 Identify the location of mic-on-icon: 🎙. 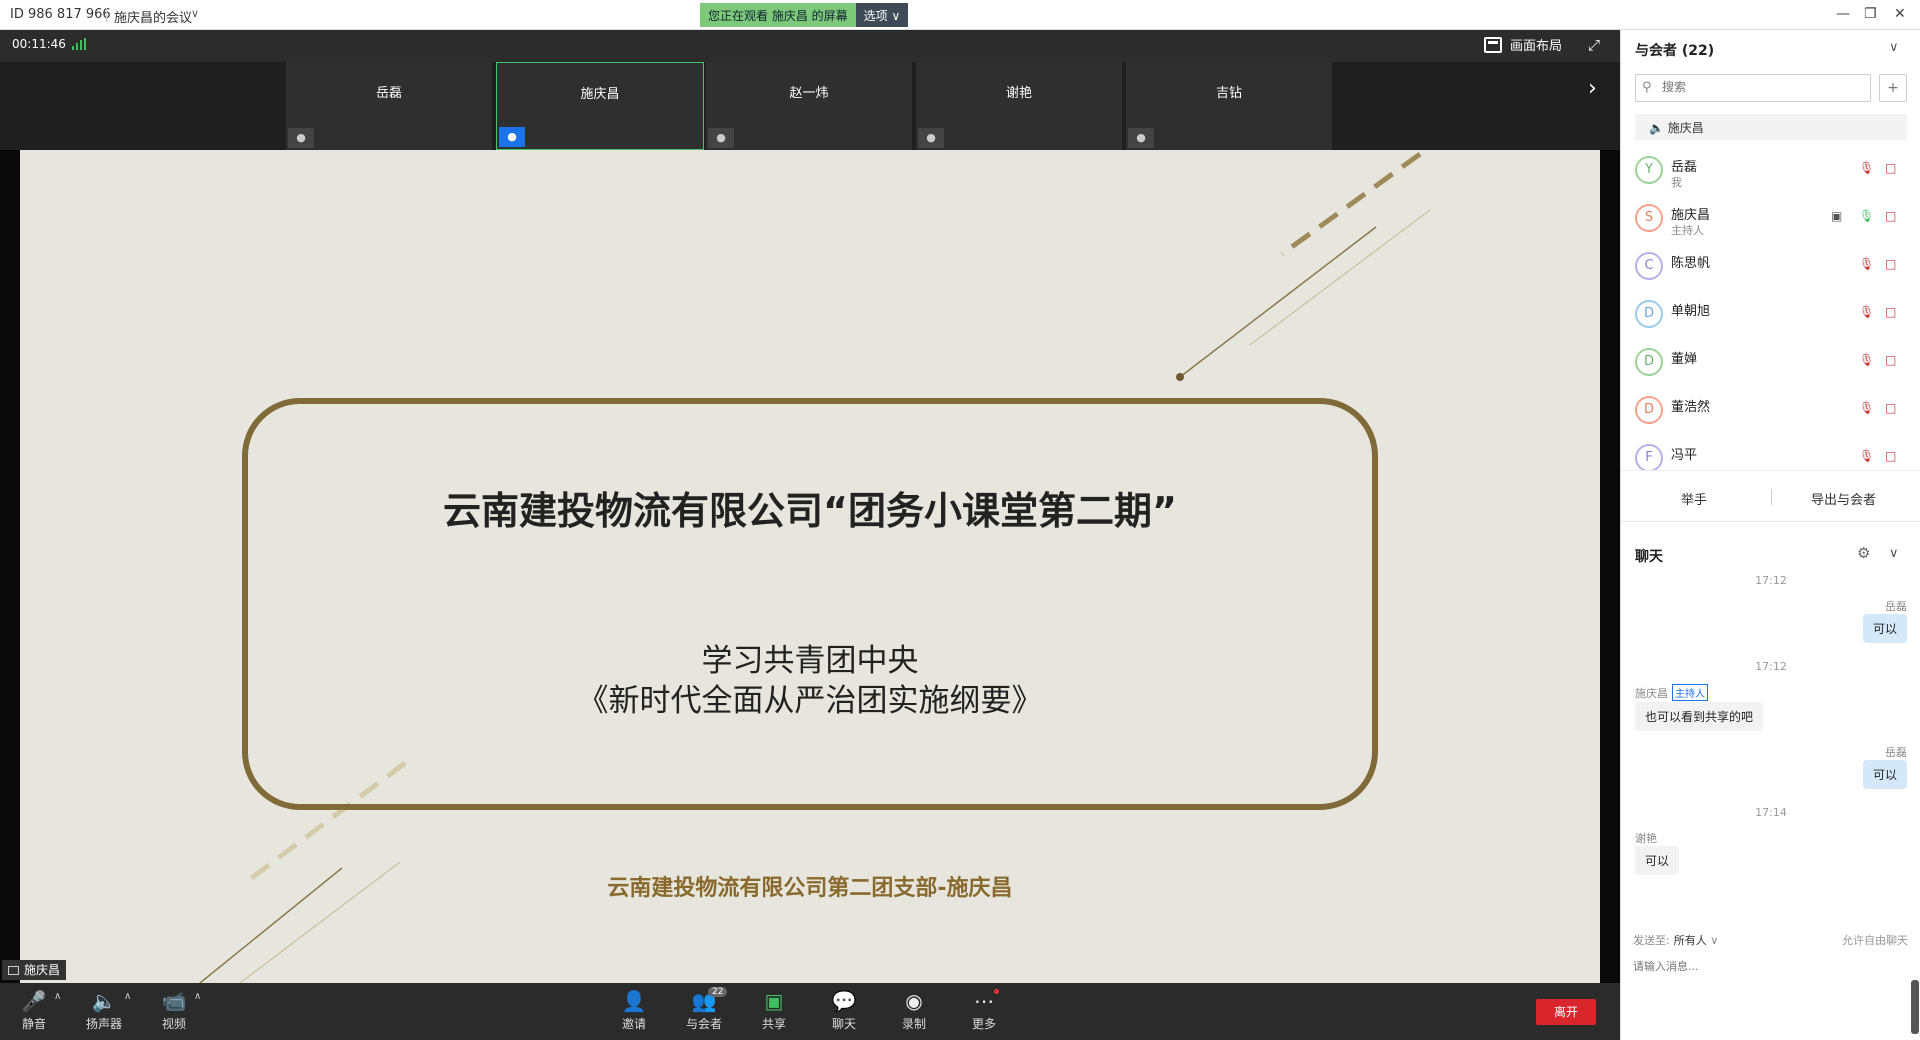
(1866, 216).